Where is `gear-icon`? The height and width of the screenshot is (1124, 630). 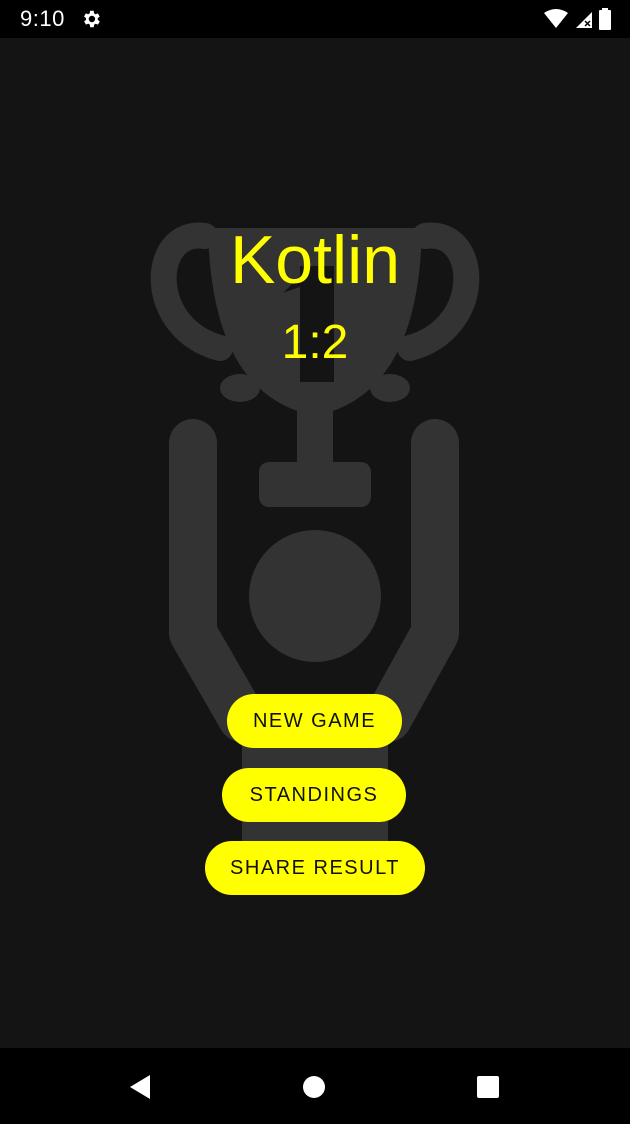 gear-icon is located at coordinates (91, 21).